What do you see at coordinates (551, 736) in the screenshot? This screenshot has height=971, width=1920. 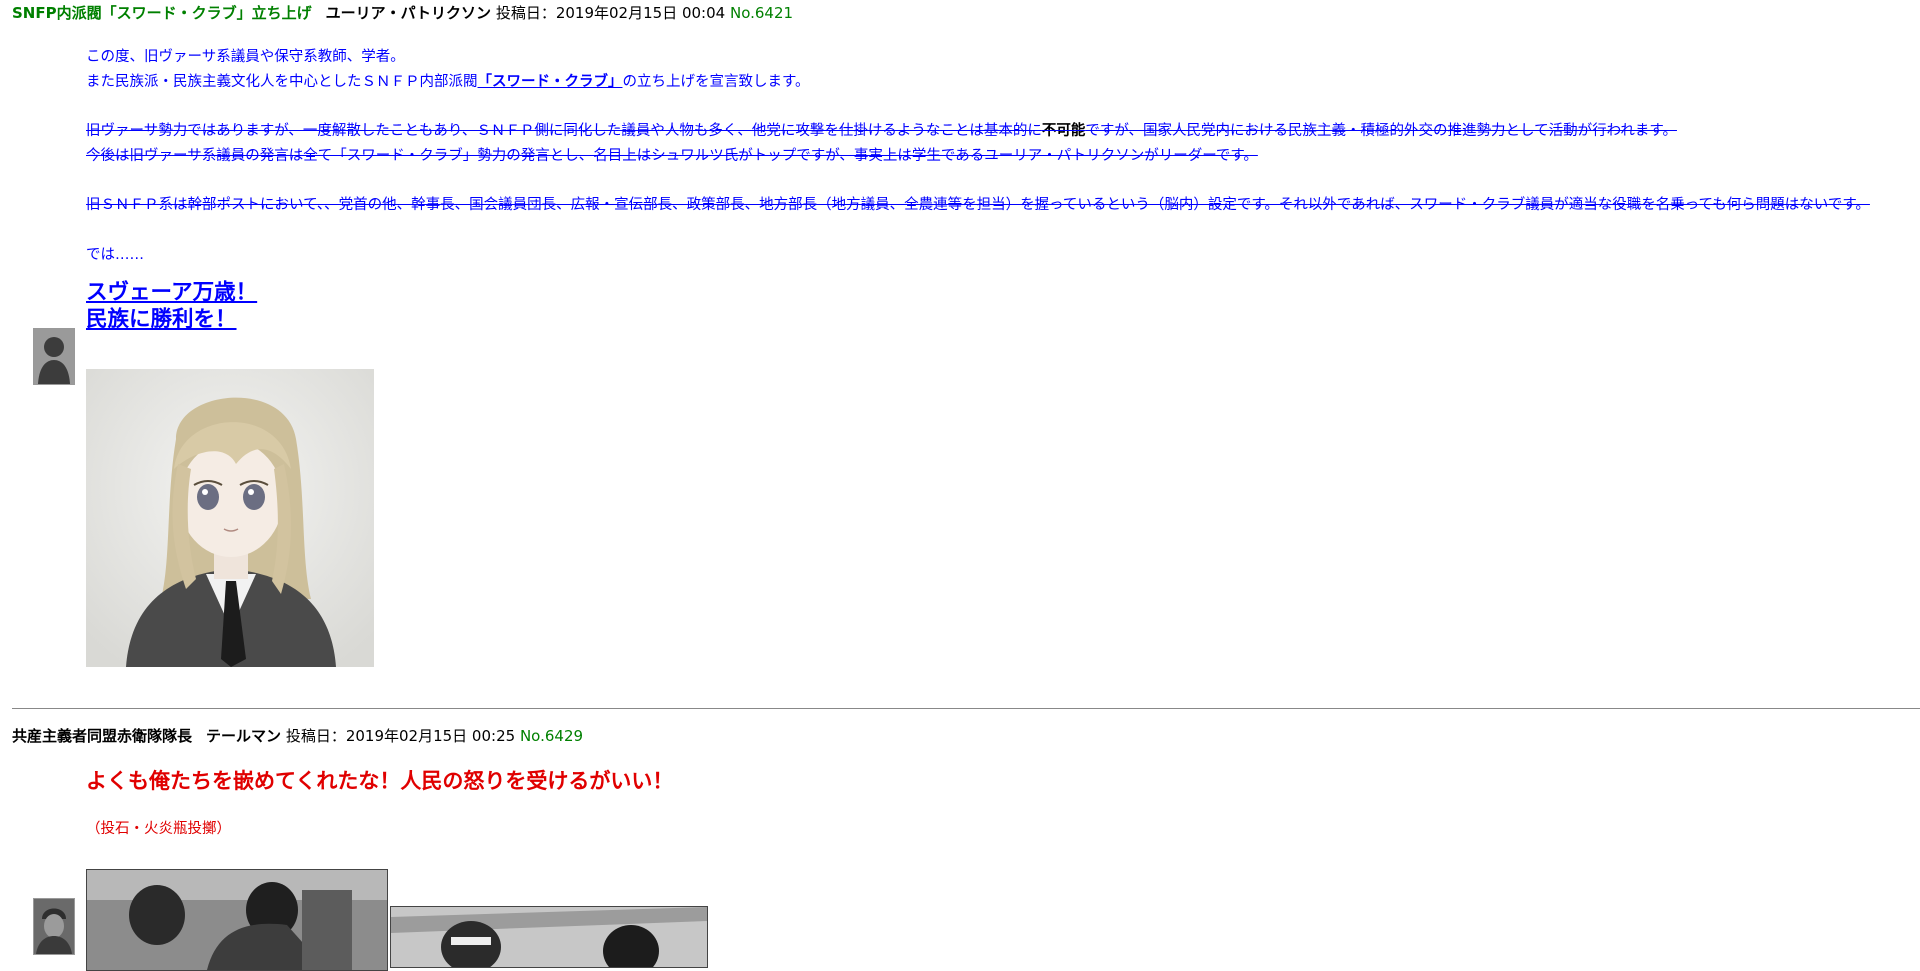 I see `post-number: No.6429` at bounding box center [551, 736].